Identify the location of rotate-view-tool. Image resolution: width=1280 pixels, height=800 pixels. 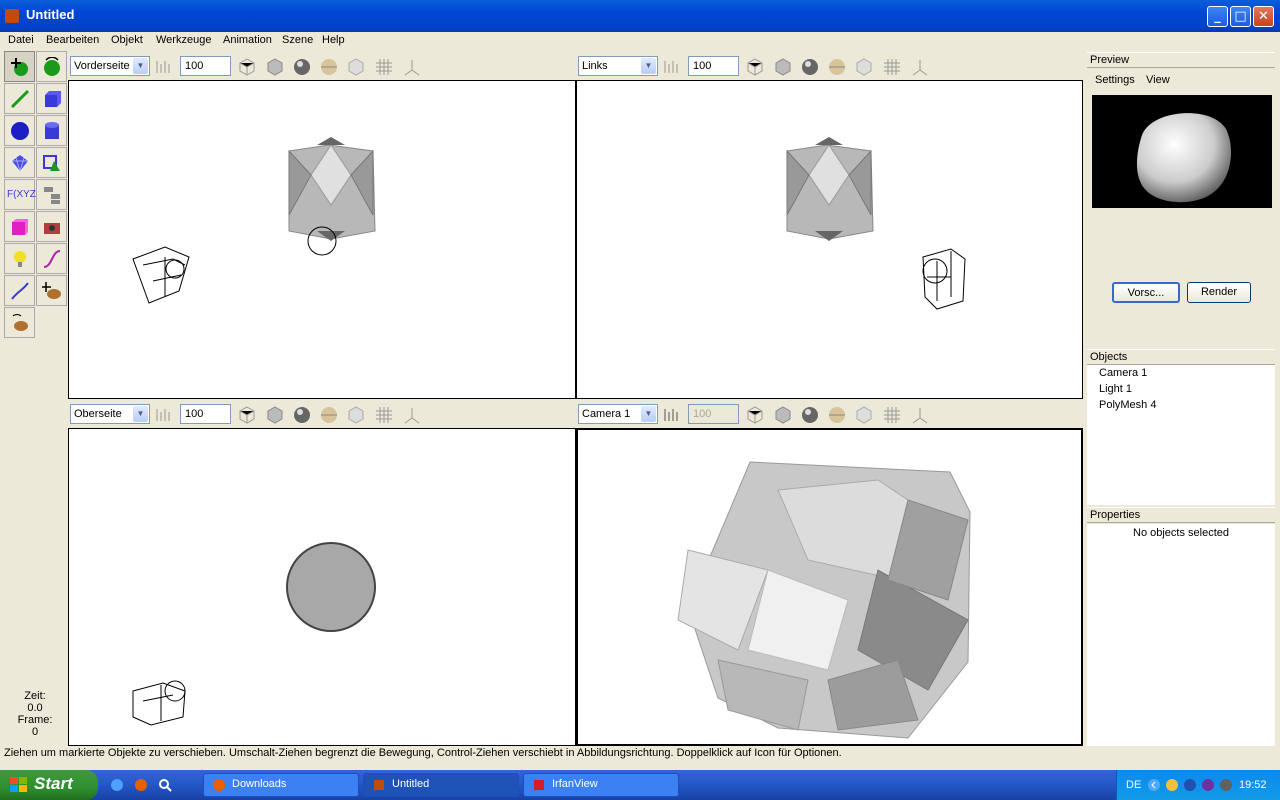
(19, 322).